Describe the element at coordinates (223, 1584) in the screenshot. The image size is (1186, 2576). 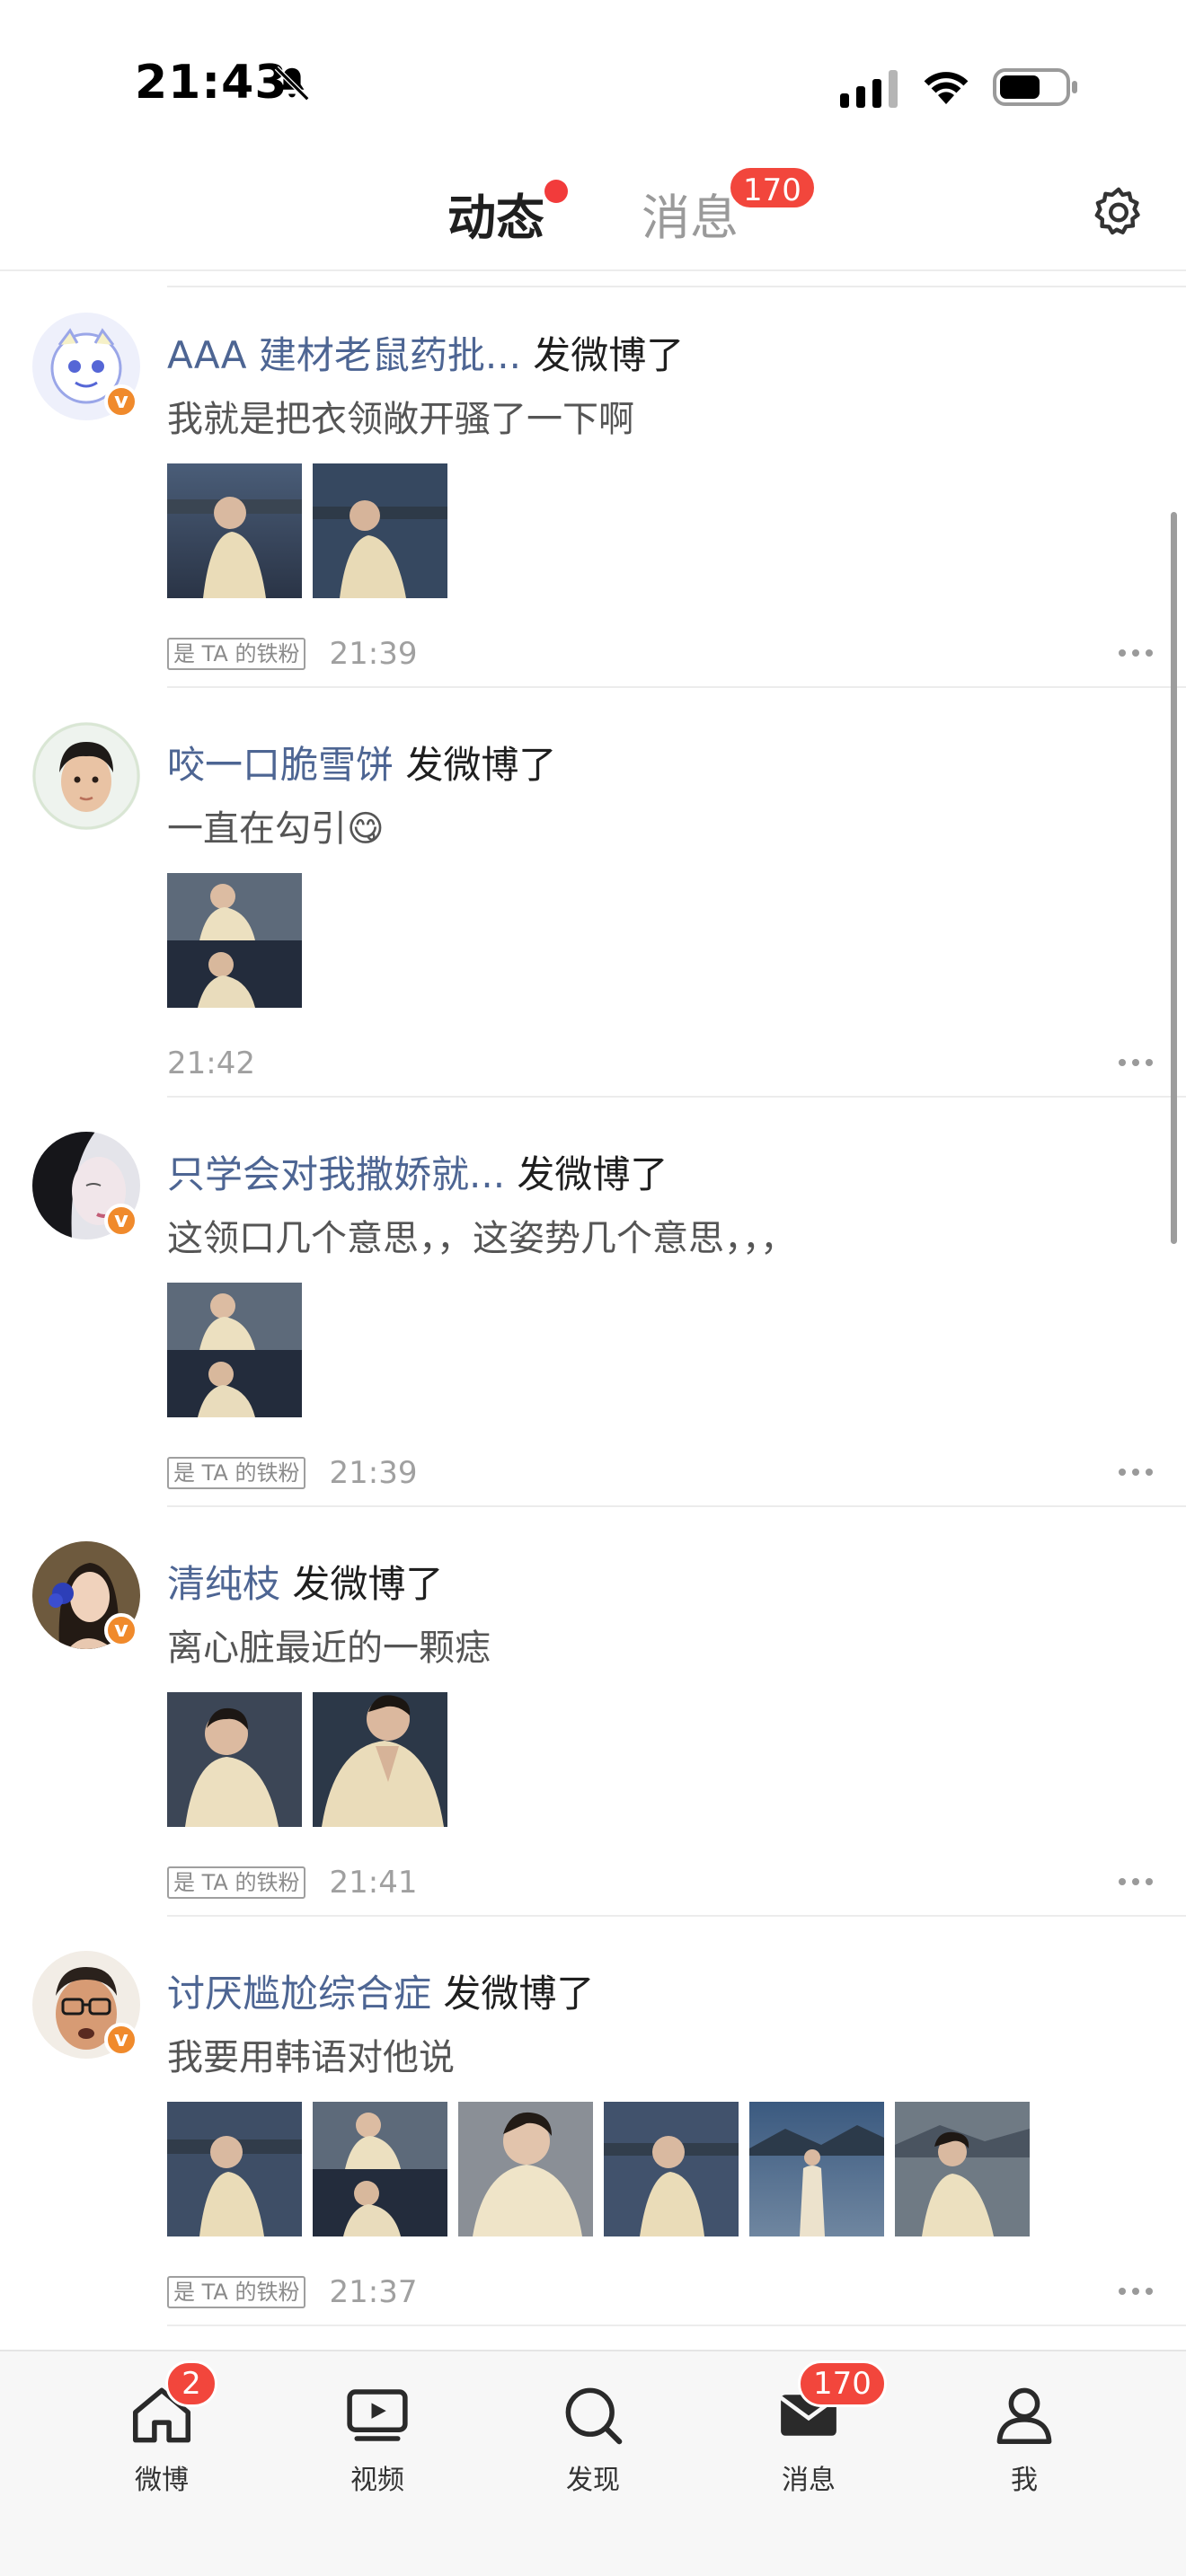
I see `username-link: 清纯枝` at that location.